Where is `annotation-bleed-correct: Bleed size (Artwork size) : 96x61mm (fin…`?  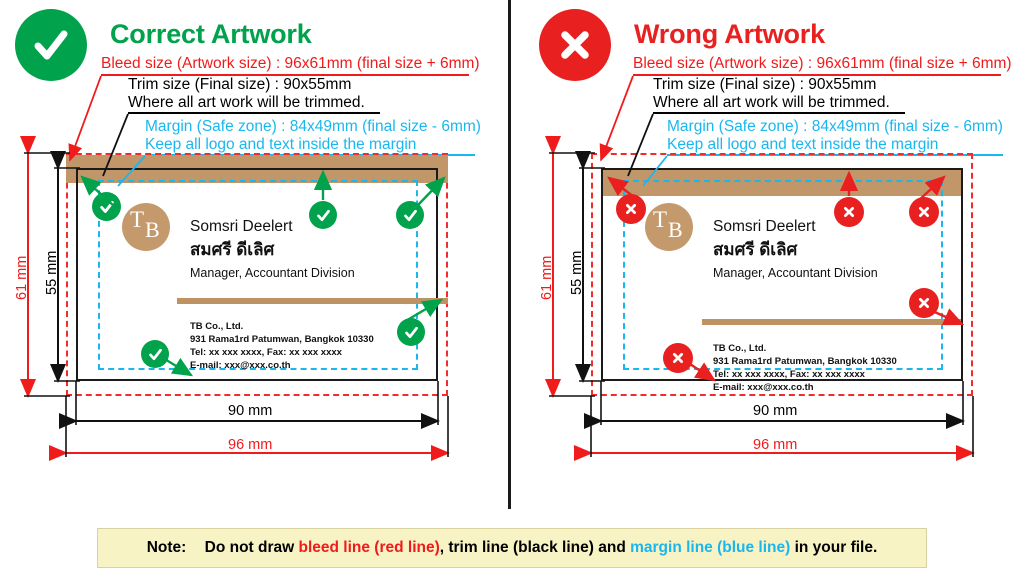
annotation-bleed-correct: Bleed size (Artwork size) : 96x61mm (fin… is located at coordinates (290, 63).